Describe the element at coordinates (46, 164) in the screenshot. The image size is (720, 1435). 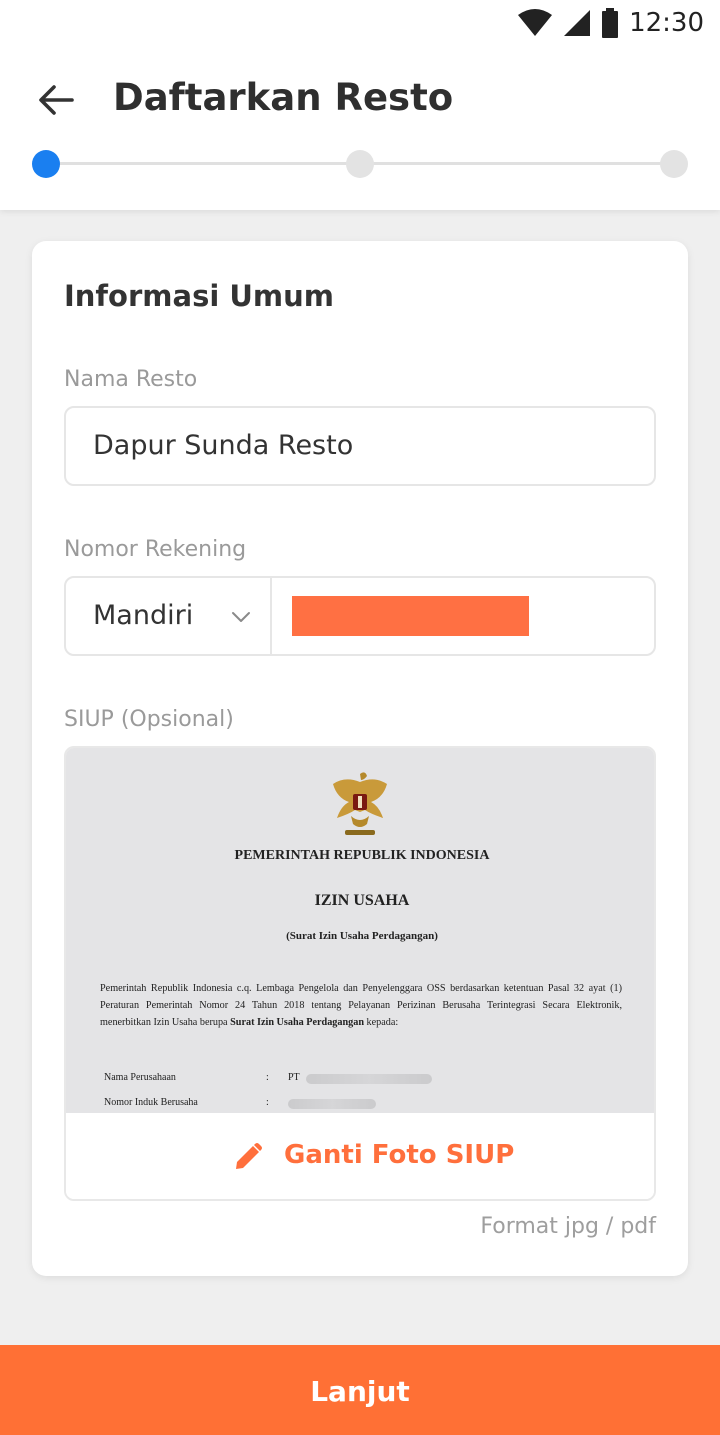
I see `step-1-dot` at that location.